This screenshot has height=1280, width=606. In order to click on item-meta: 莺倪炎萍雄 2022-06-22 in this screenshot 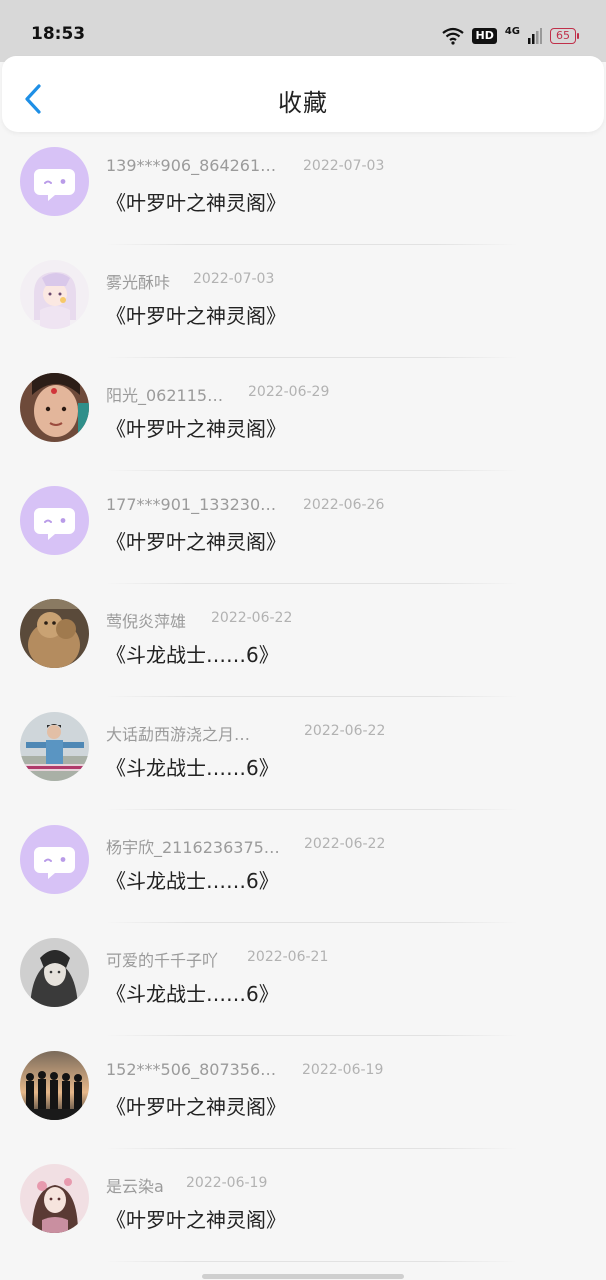, I will do `click(346, 619)`.